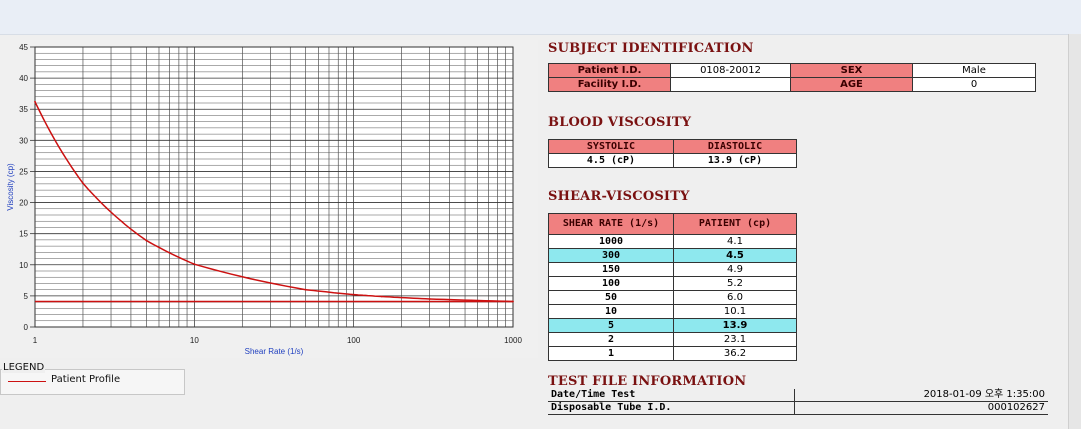  Describe the element at coordinates (735, 283) in the screenshot. I see `patient-cp-cell: 5.2` at that location.